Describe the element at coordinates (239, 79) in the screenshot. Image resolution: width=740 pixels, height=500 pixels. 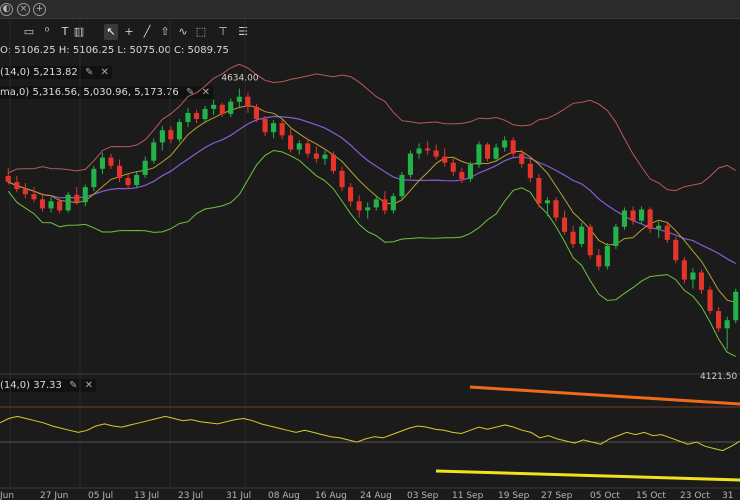
I see `high-price-label: 4634.00` at that location.